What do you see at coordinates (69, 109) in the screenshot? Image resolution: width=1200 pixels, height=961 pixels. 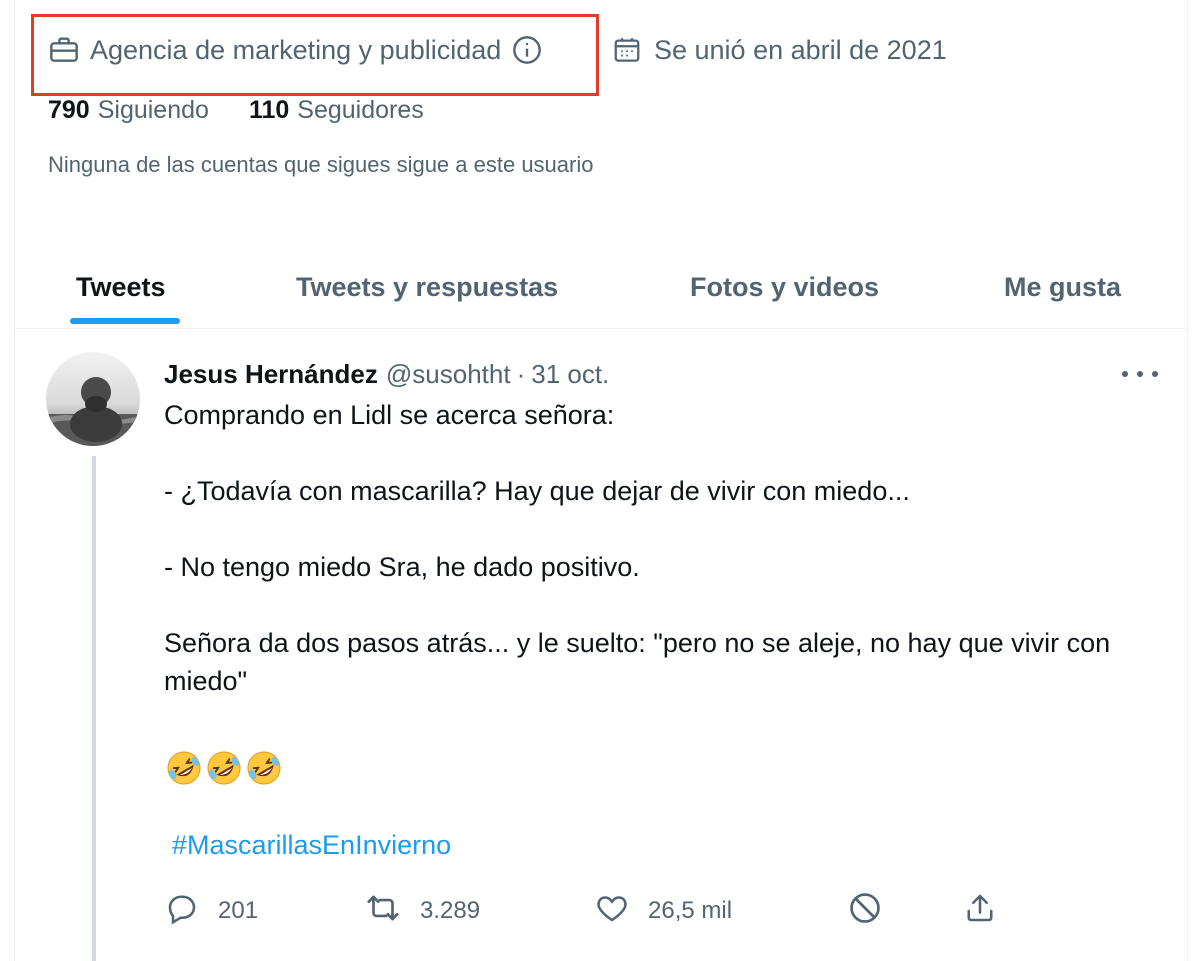 I see `following-count: 790` at bounding box center [69, 109].